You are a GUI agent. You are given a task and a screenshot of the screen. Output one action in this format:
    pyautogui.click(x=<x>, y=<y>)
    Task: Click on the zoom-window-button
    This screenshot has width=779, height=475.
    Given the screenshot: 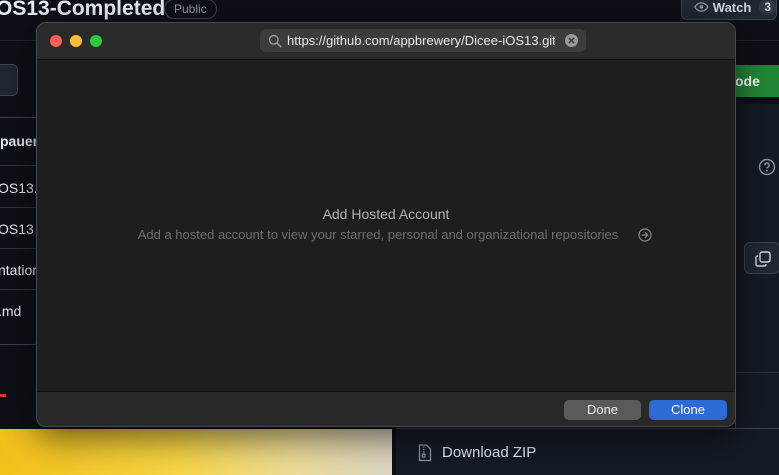 What is the action you would take?
    pyautogui.click(x=96, y=41)
    